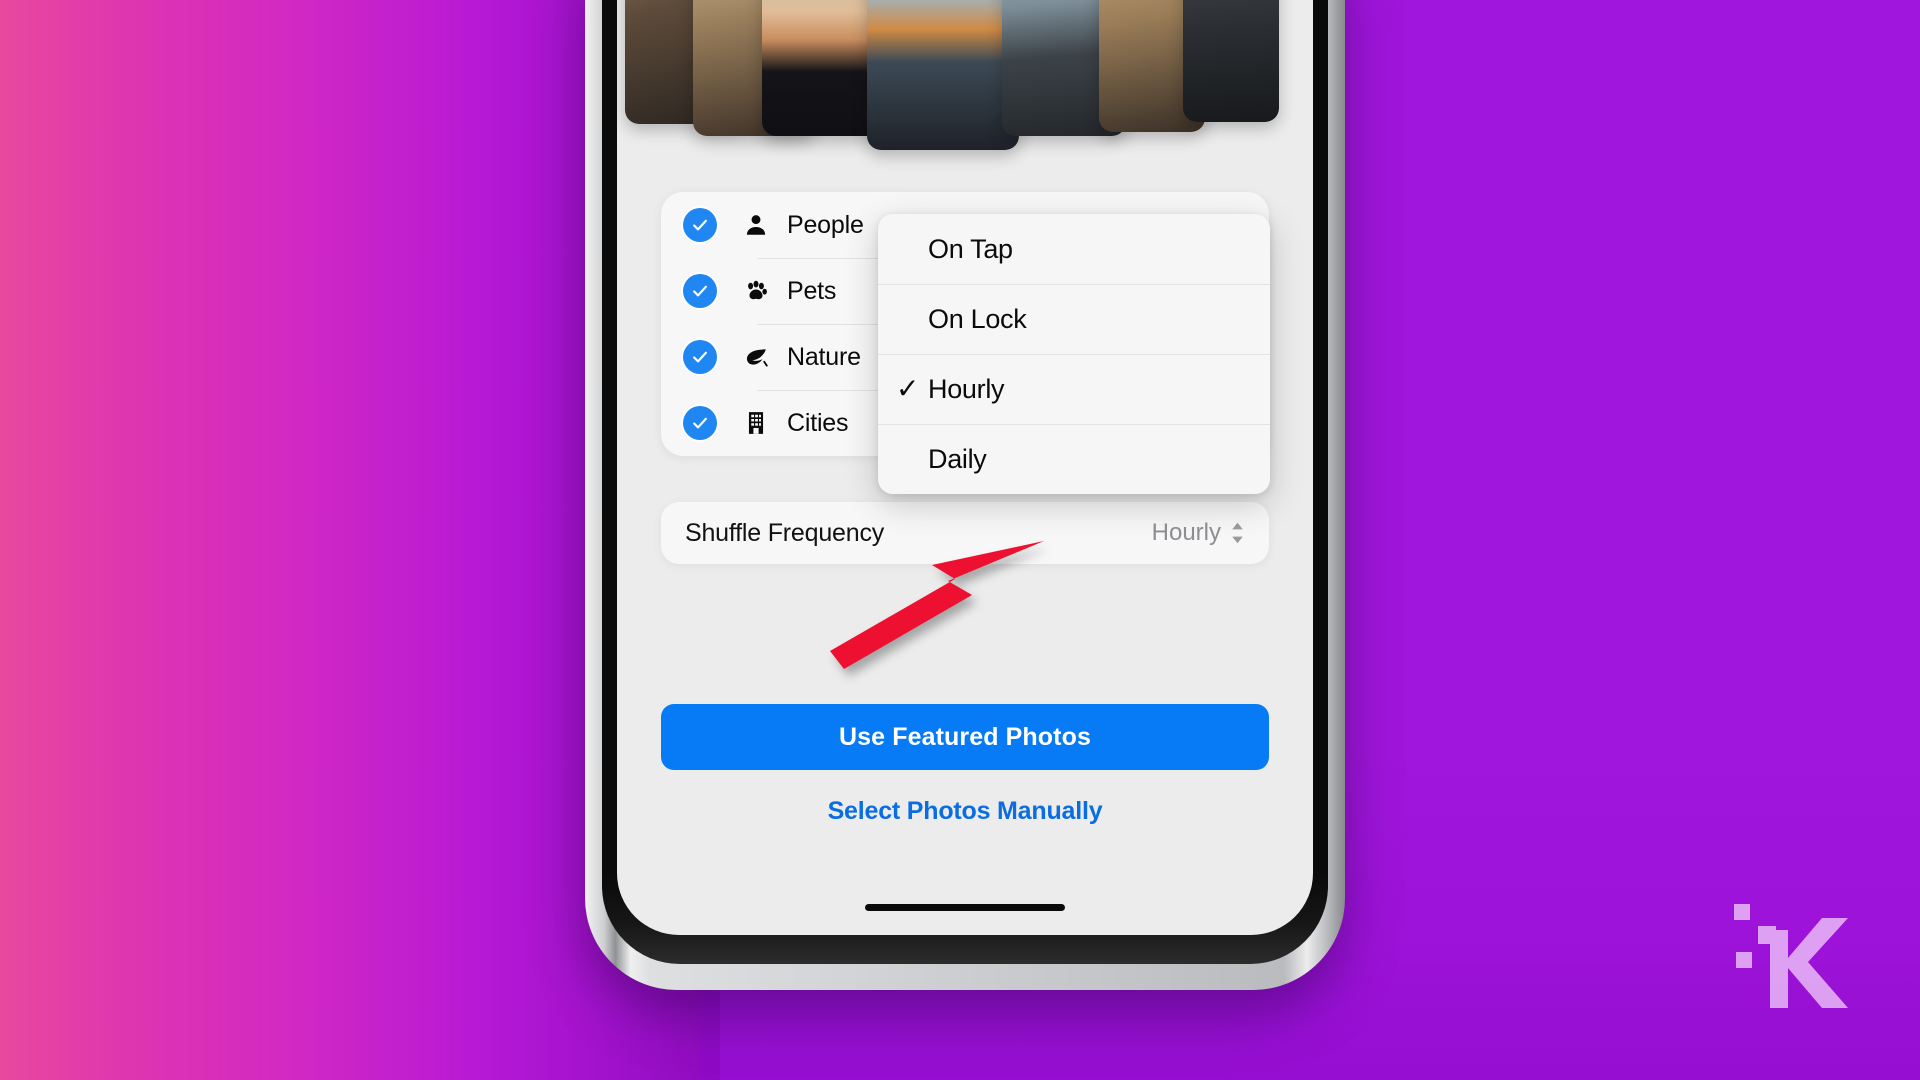 This screenshot has width=1920, height=1080. I want to click on shuffle-frequency-picker: Hourly, so click(1198, 533).